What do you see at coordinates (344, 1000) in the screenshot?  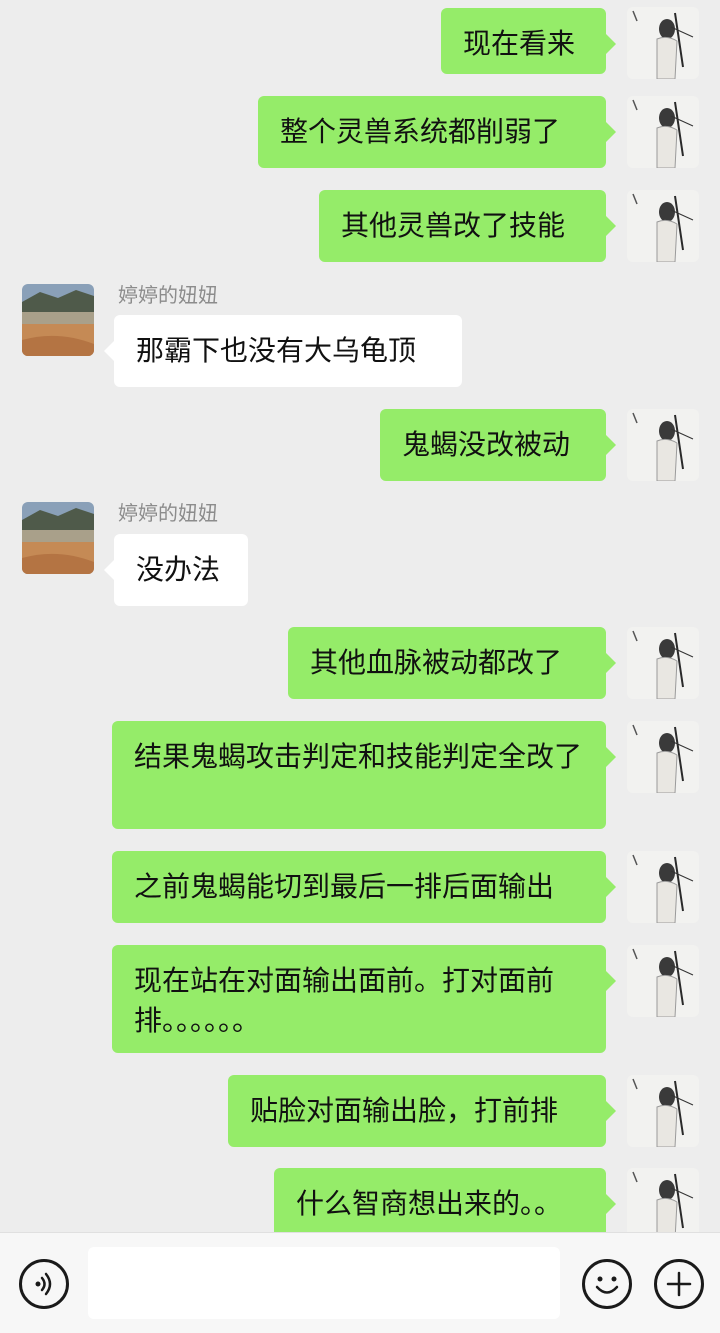 I see `message-text: 现在站在对面输出面前。打对面前排。。。。。。` at bounding box center [344, 1000].